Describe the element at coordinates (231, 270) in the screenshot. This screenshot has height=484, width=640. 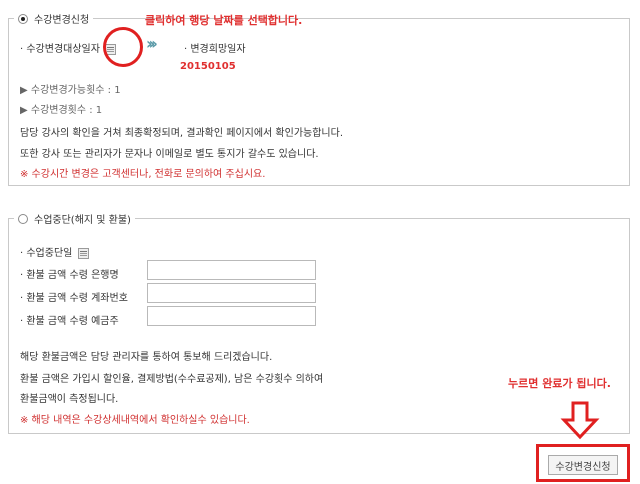
I see `bank-name-input` at that location.